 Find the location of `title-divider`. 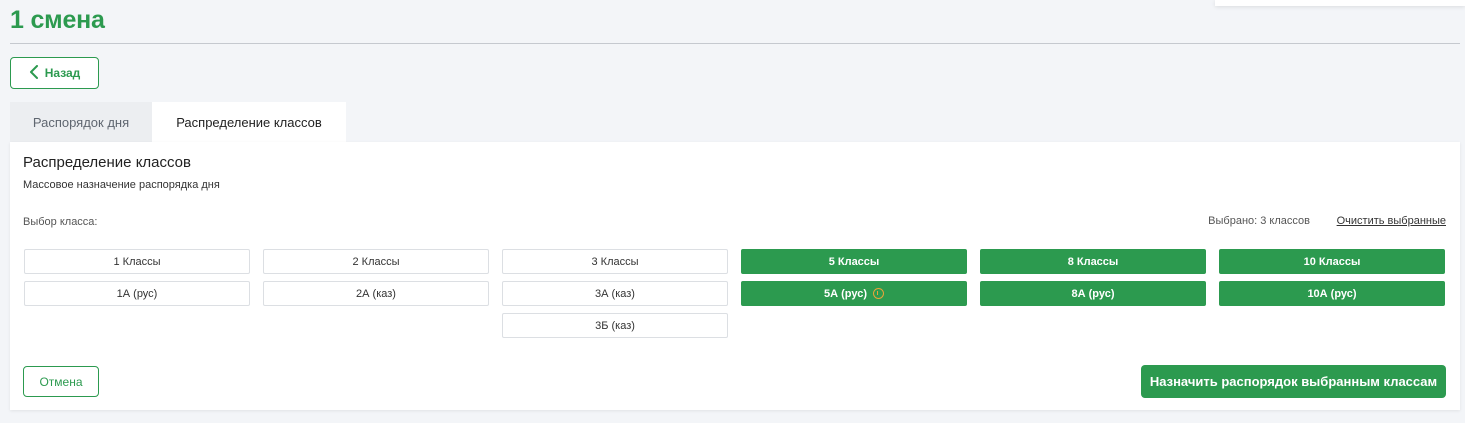

title-divider is located at coordinates (735, 43).